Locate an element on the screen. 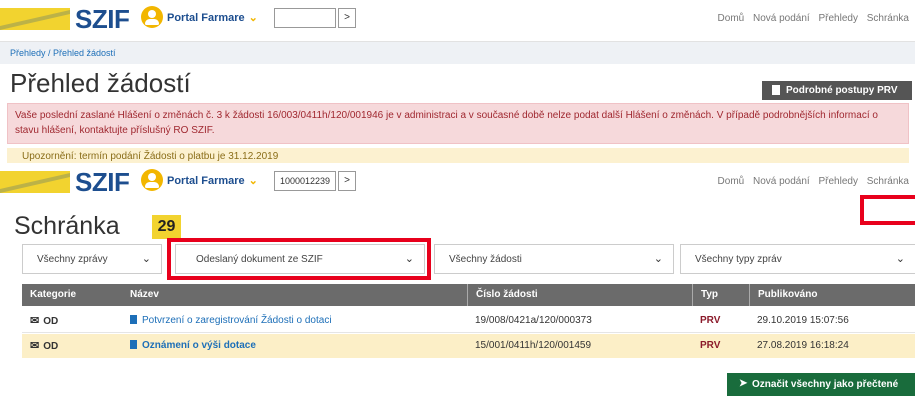 Image resolution: width=915 pixels, height=403 pixels. mark-all-read-button: ➤ Označit všechny jako přečtené is located at coordinates (821, 384).